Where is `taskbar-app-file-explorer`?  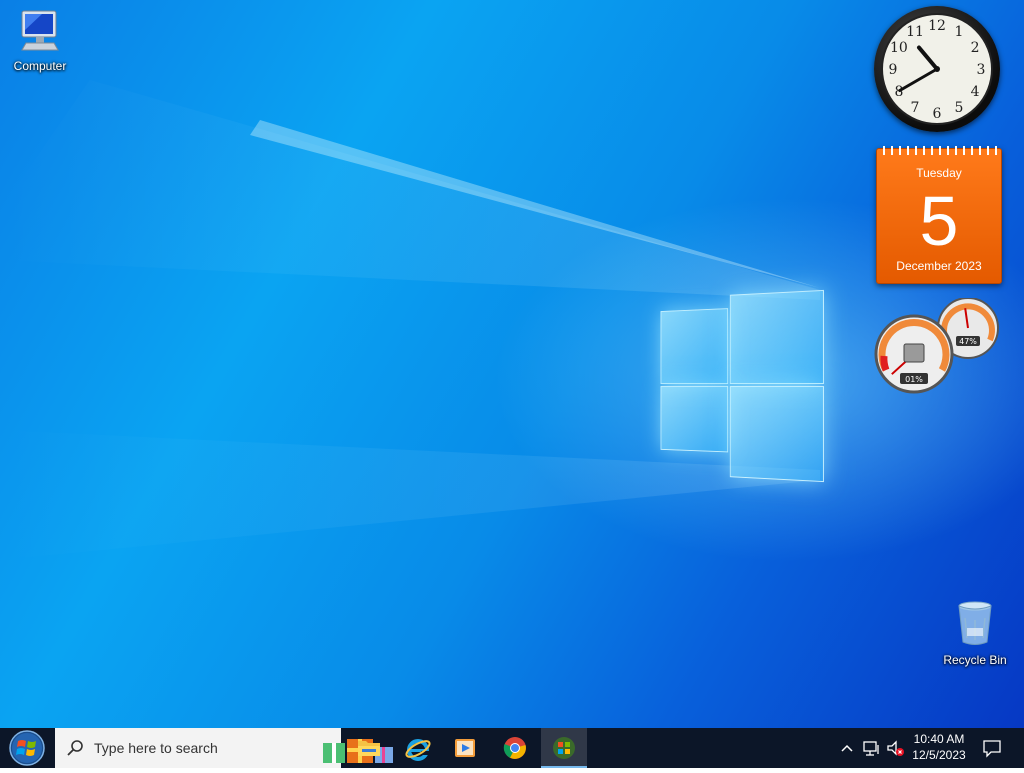 taskbar-app-file-explorer is located at coordinates (369, 748).